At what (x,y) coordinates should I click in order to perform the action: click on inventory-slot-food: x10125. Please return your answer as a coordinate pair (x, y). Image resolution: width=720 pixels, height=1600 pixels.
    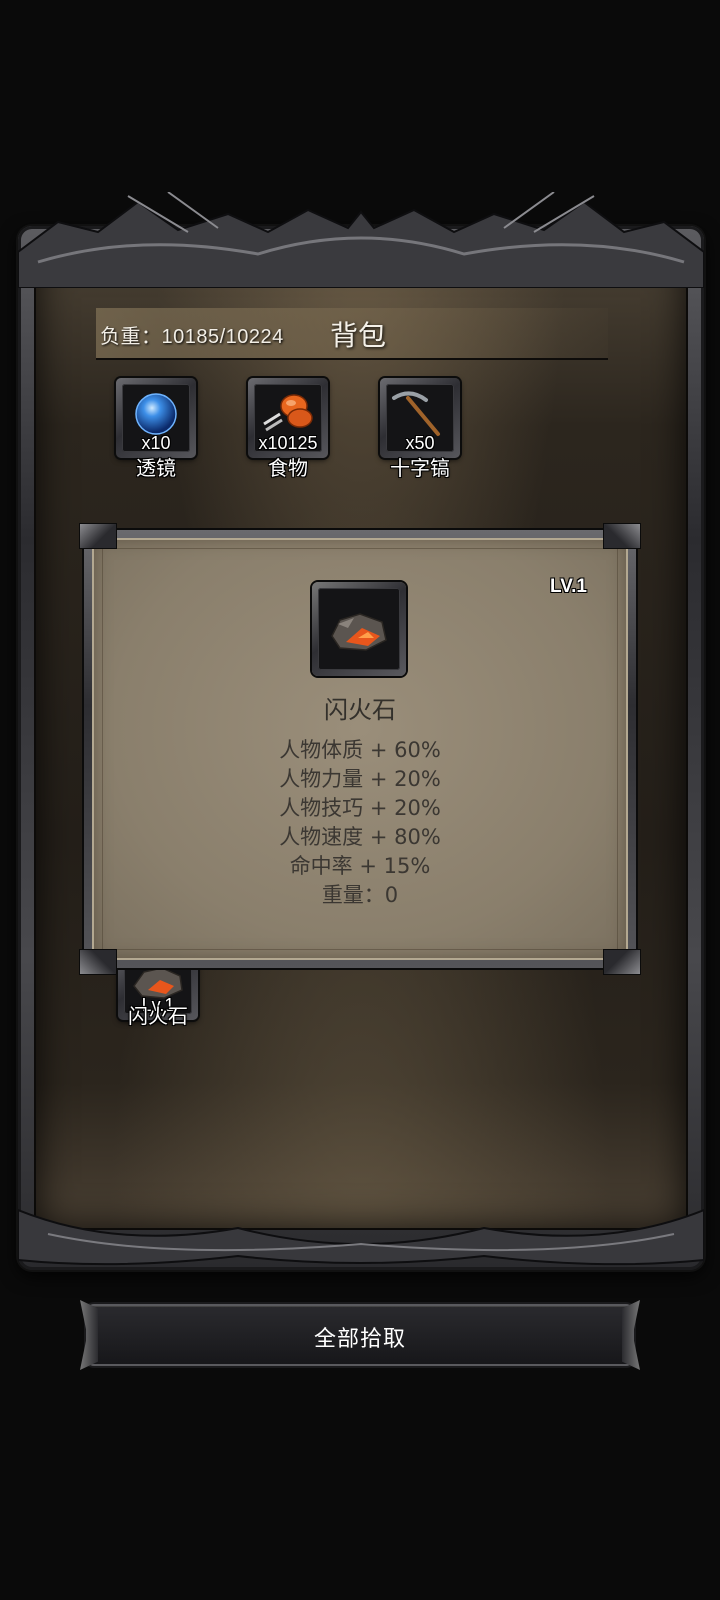
    Looking at the image, I should click on (288, 418).